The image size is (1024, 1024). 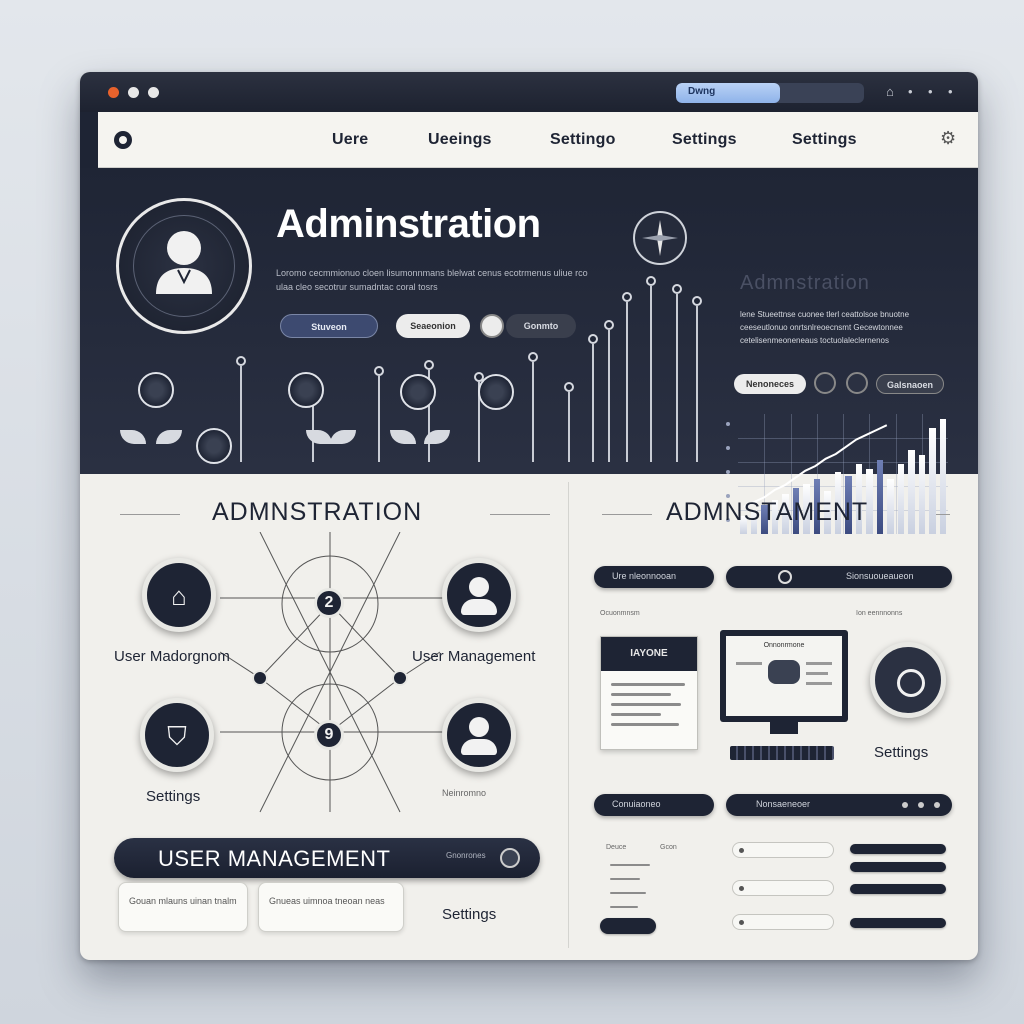 What do you see at coordinates (660, 238) in the screenshot?
I see `compass-icon` at bounding box center [660, 238].